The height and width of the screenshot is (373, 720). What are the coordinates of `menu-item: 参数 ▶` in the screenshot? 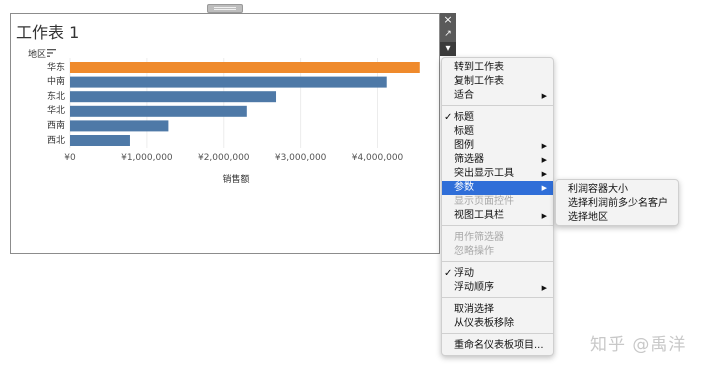 It's located at (497, 188).